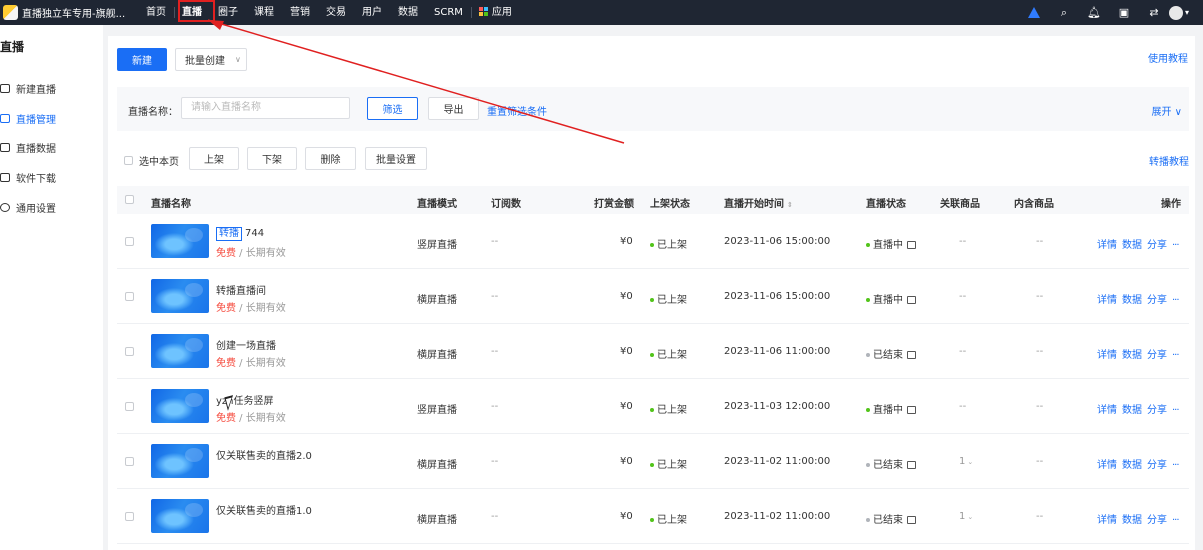 The width and height of the screenshot is (1203, 550). Describe the element at coordinates (336, 12) in the screenshot. I see `nav-item-trade: 交易` at that location.